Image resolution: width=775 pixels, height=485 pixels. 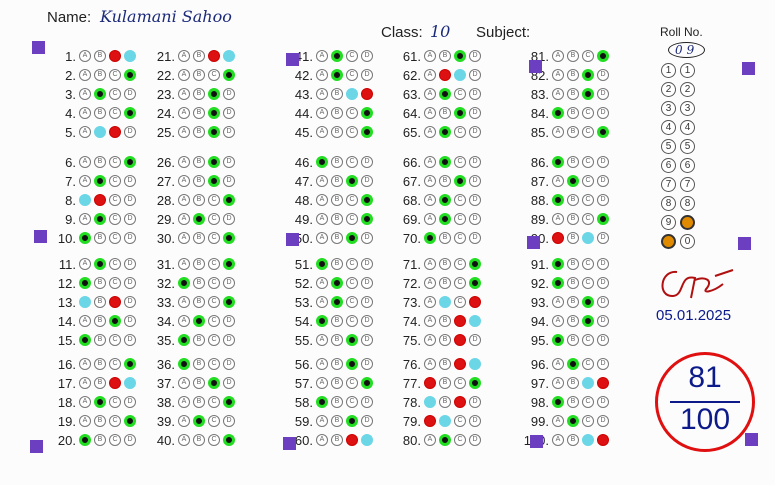 I want to click on roll-bubble: 5, so click(x=687, y=146).